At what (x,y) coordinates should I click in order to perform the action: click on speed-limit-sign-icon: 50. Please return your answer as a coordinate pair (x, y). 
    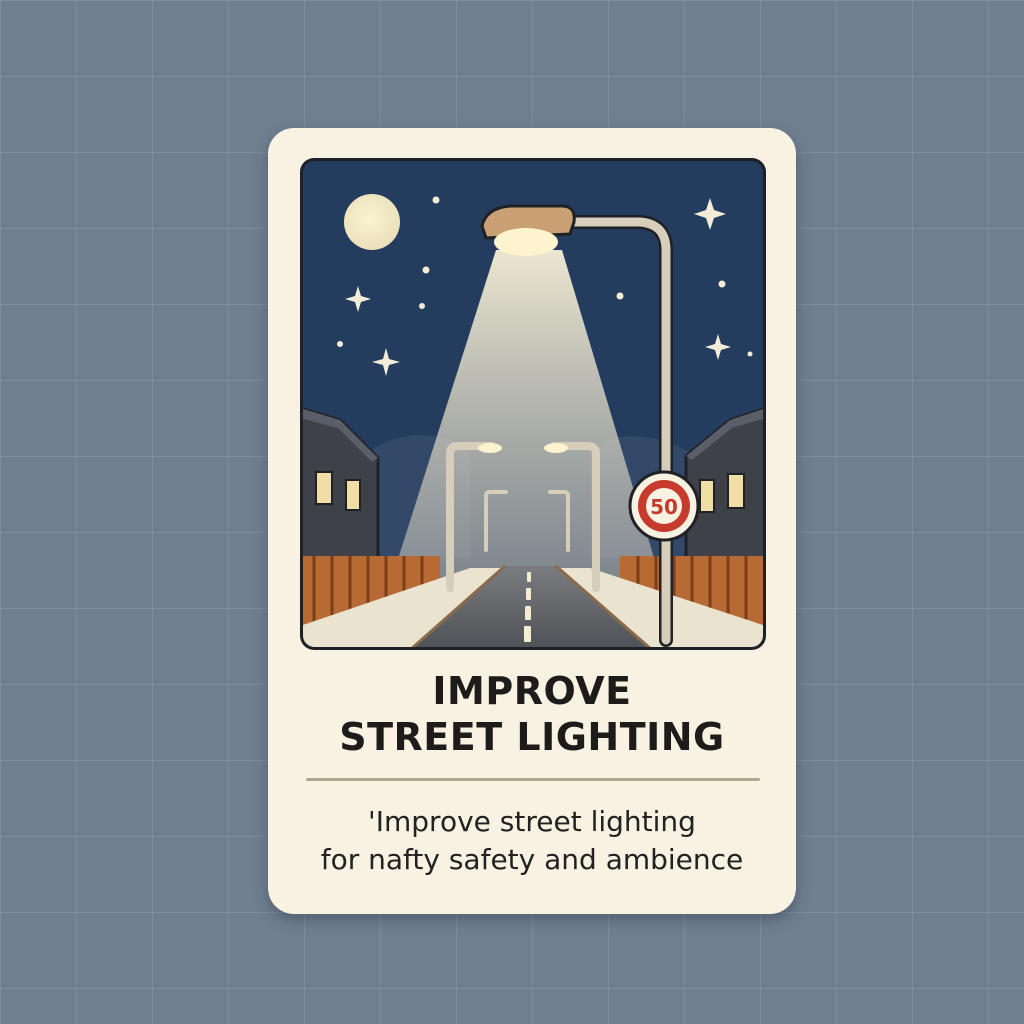
    Looking at the image, I should click on (664, 506).